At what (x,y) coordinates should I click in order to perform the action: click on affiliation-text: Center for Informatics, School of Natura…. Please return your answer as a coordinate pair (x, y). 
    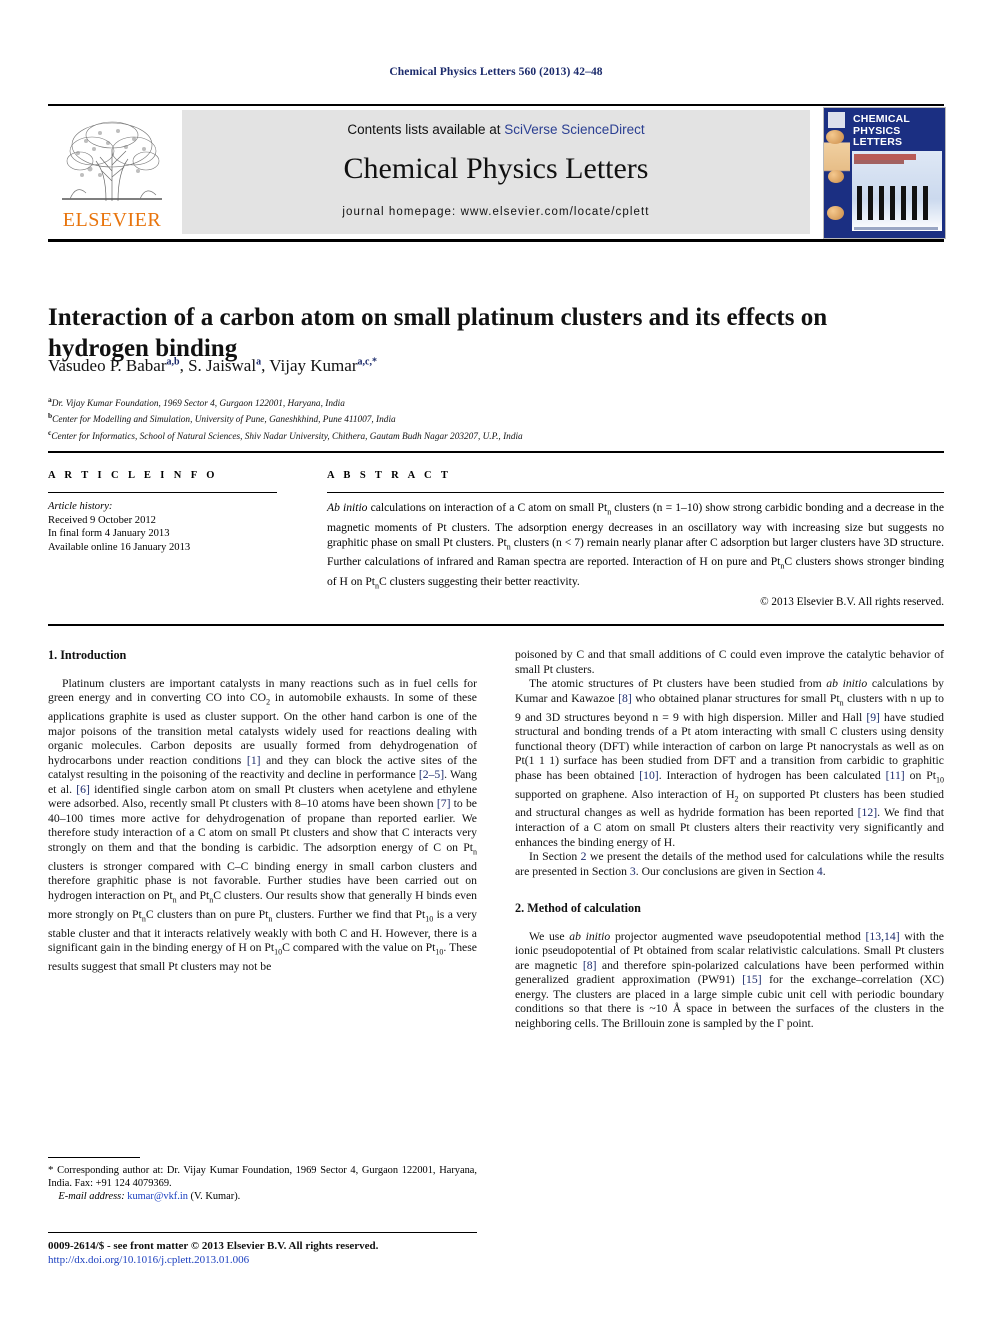
    Looking at the image, I should click on (287, 436).